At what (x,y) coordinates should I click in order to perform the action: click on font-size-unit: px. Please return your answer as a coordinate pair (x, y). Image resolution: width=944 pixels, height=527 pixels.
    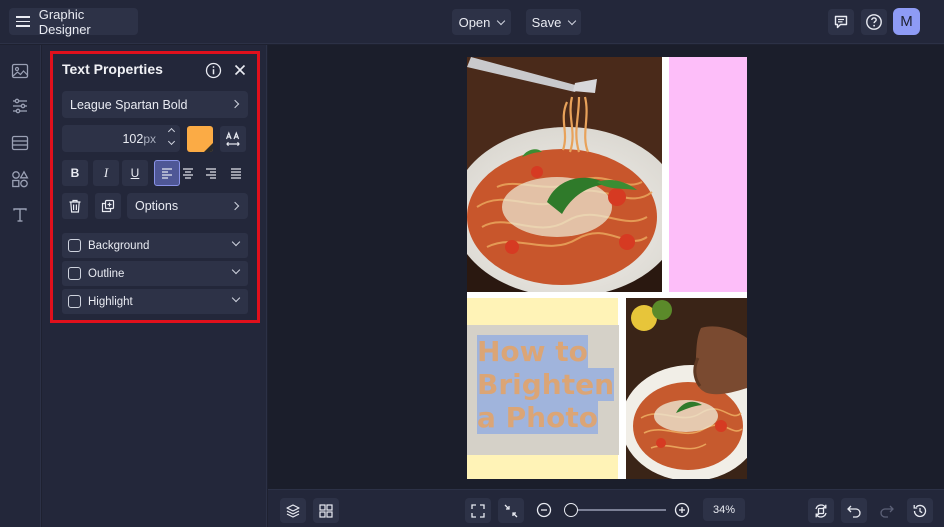
    Looking at the image, I should click on (149, 138).